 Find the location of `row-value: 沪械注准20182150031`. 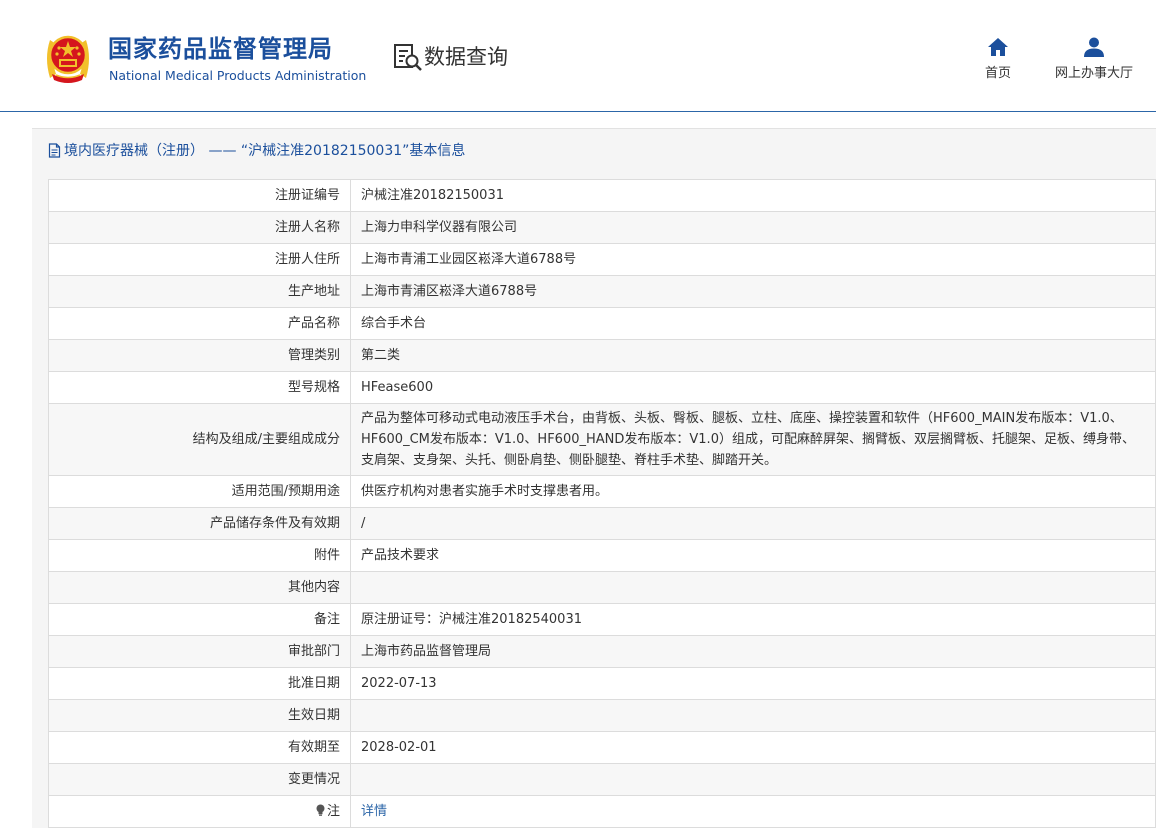

row-value: 沪械注准20182150031 is located at coordinates (753, 195).